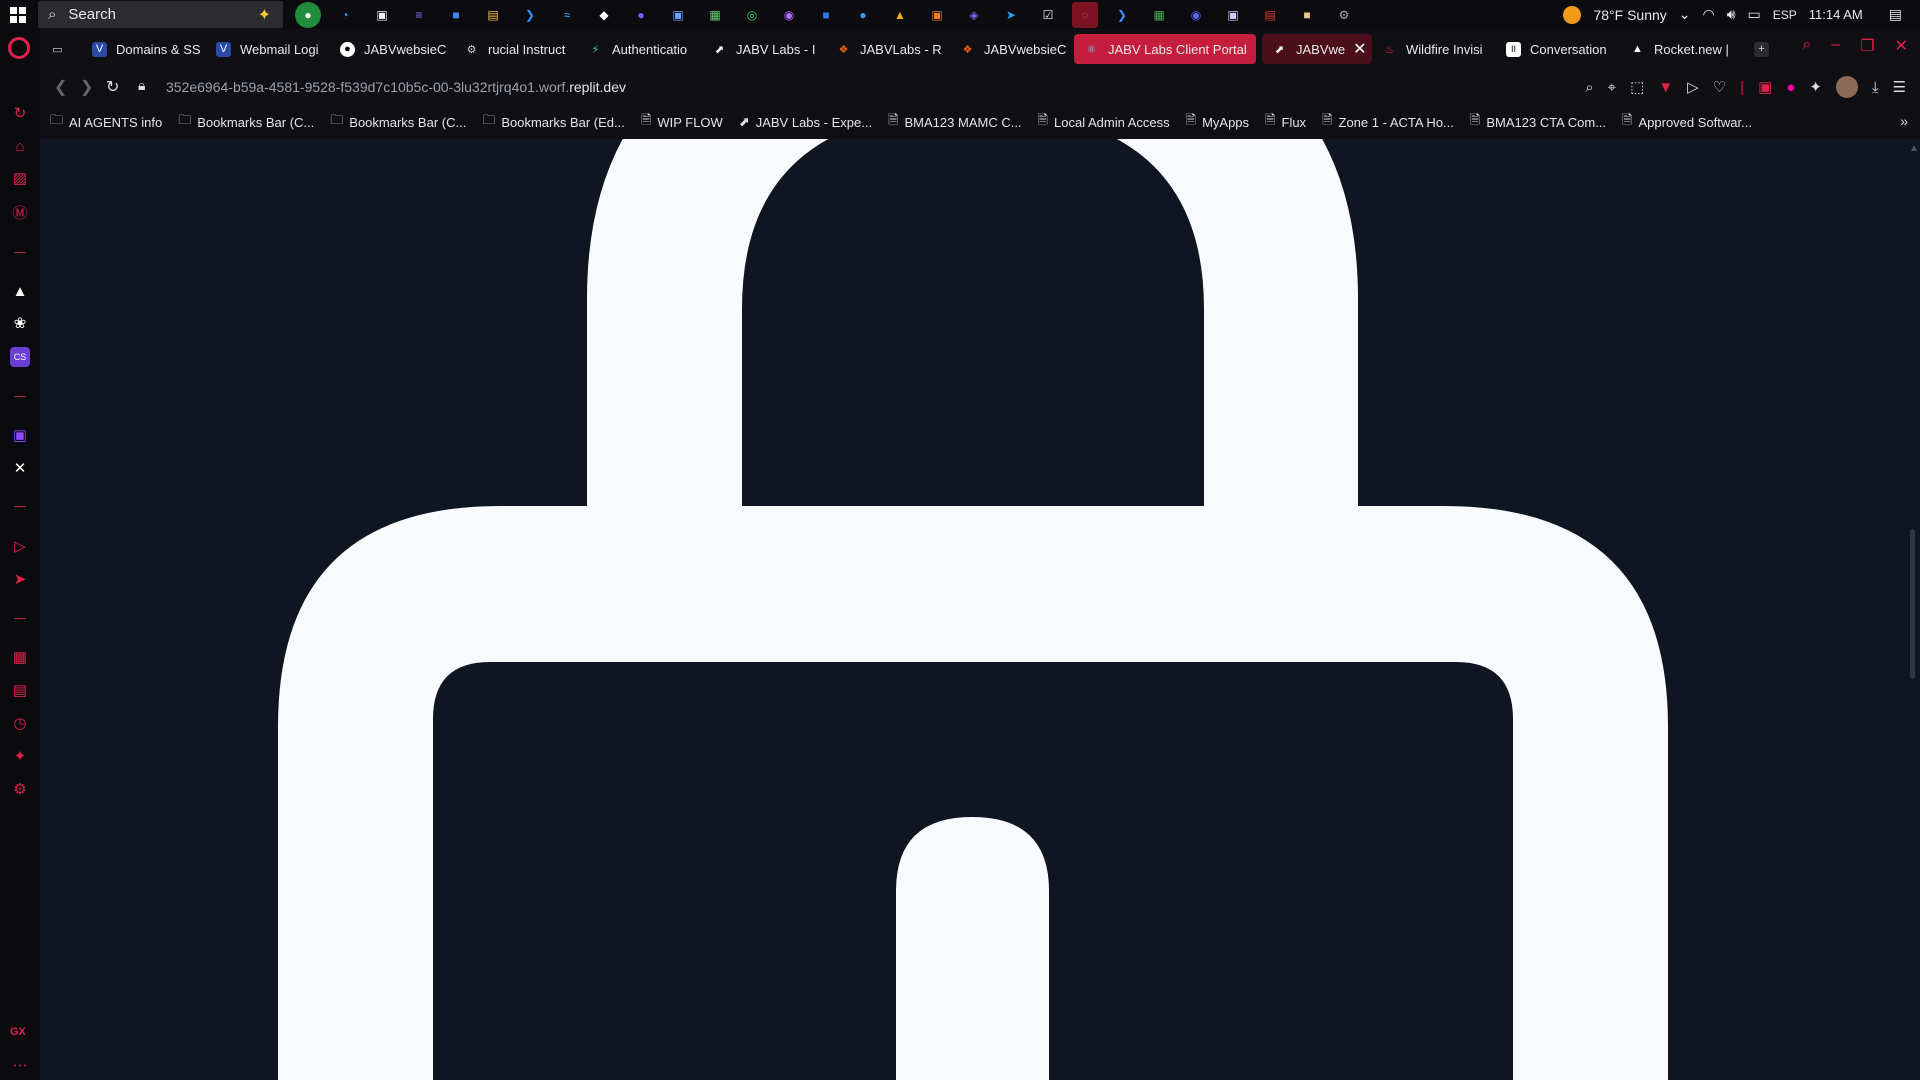  I want to click on tab-current: ⬈ JABVwe ✕, so click(1317, 49).